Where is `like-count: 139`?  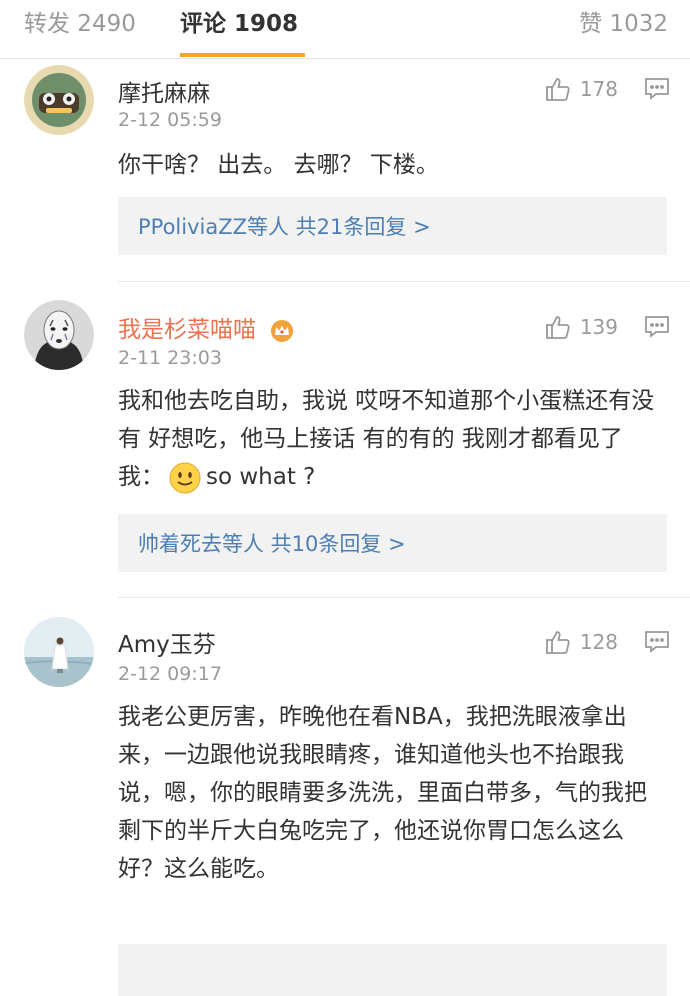
like-count: 139 is located at coordinates (598, 327).